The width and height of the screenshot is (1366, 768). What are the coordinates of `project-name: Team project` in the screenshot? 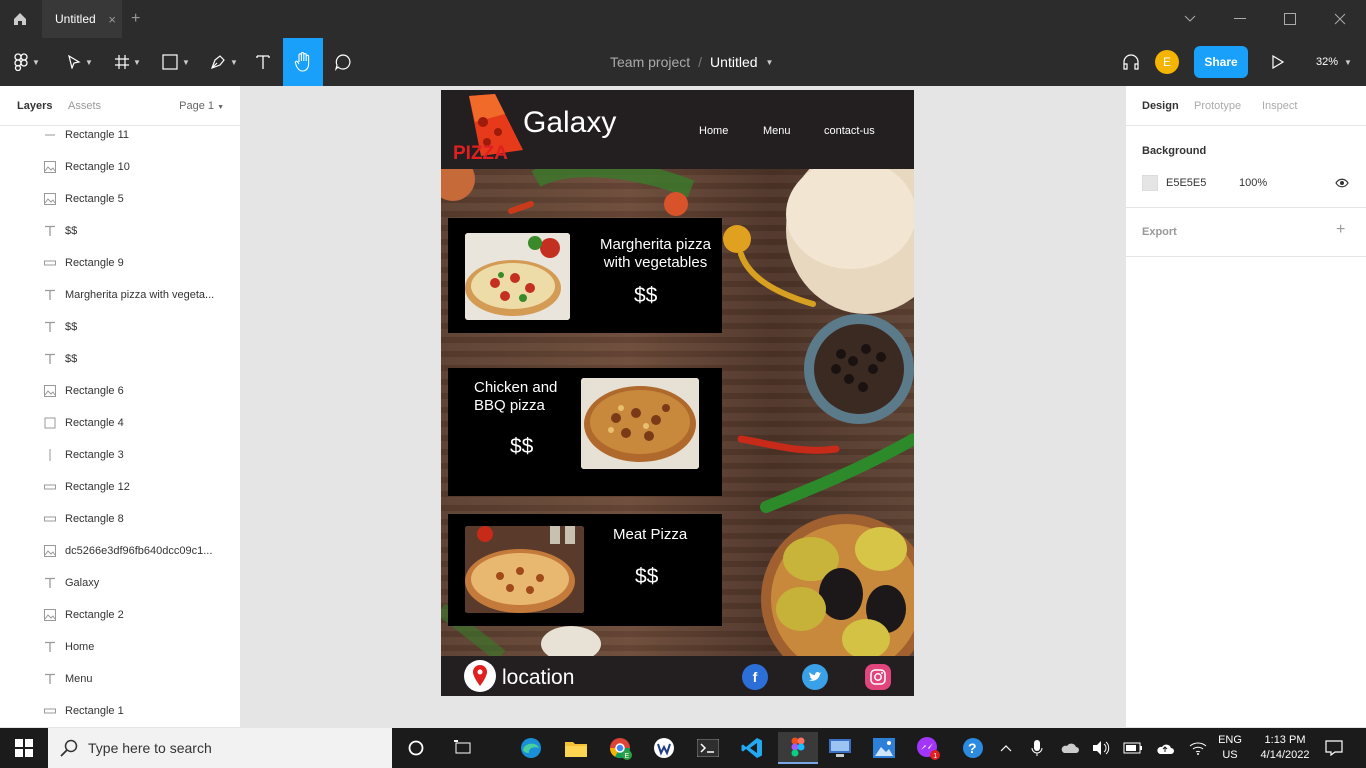 It's located at (650, 62).